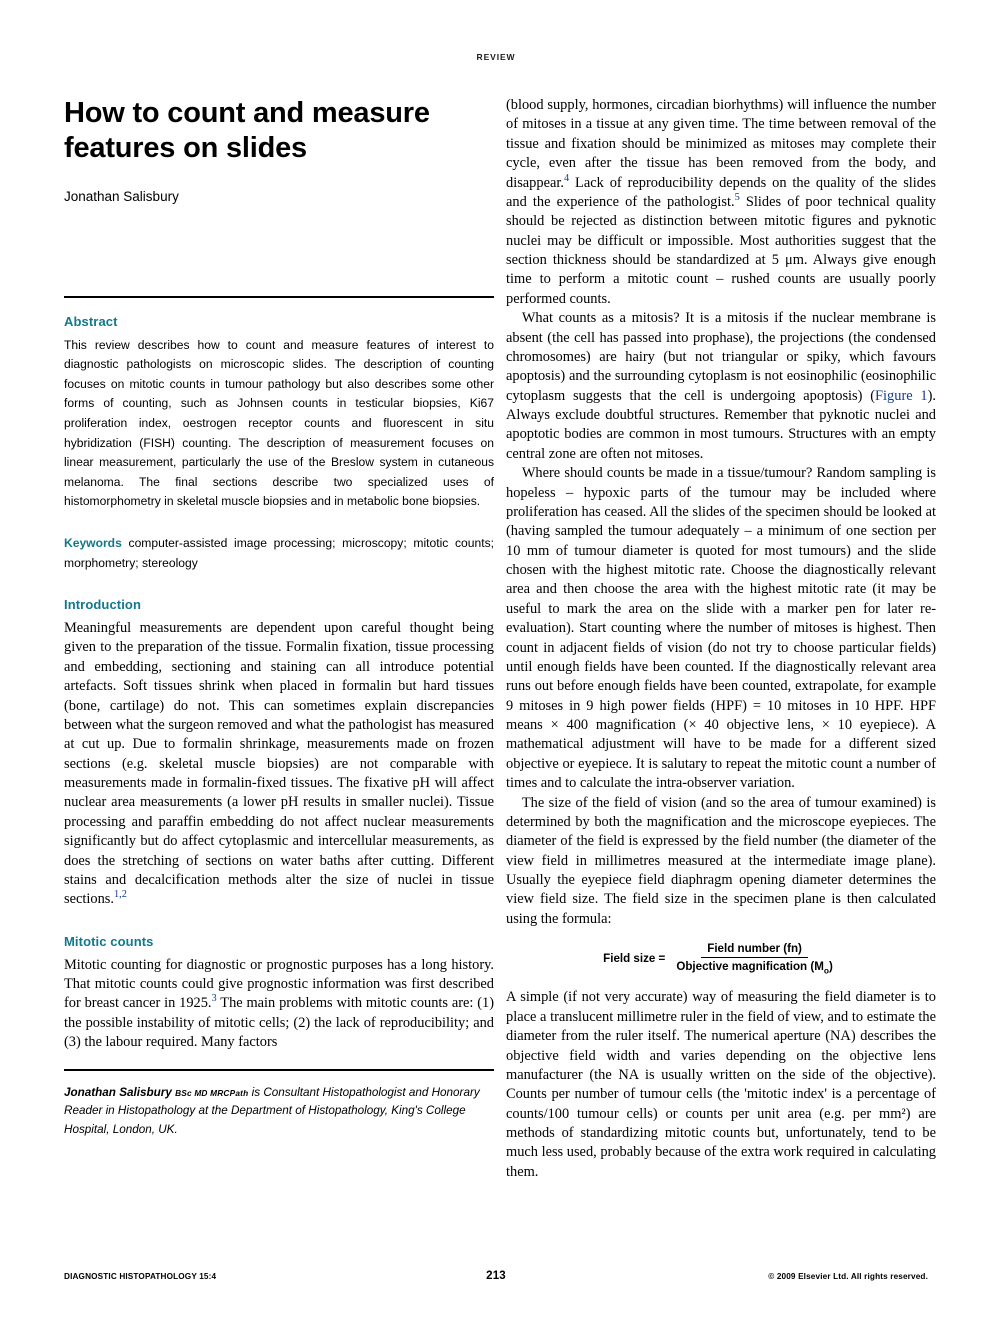 The width and height of the screenshot is (992, 1323). I want to click on footer-page-number: 213, so click(496, 1276).